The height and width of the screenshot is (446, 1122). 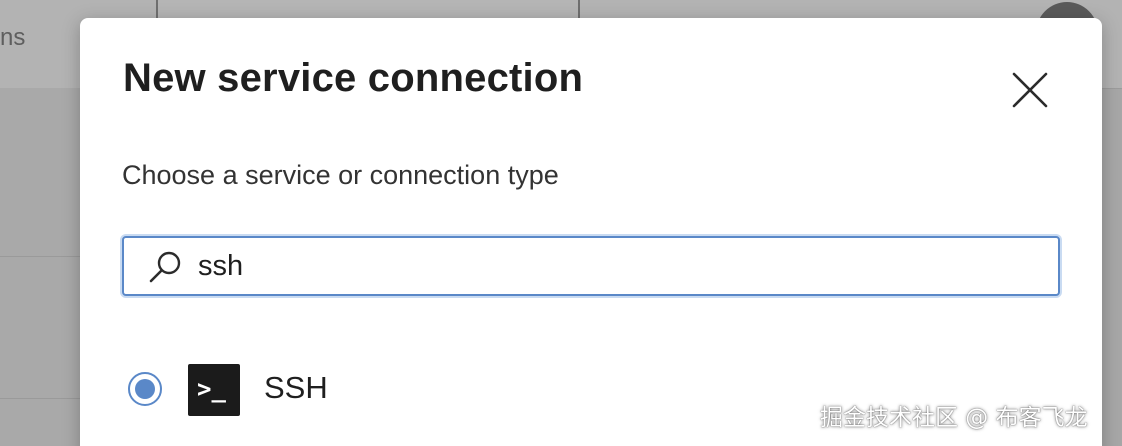 What do you see at coordinates (13, 37) in the screenshot?
I see `background-nav-text: ns` at bounding box center [13, 37].